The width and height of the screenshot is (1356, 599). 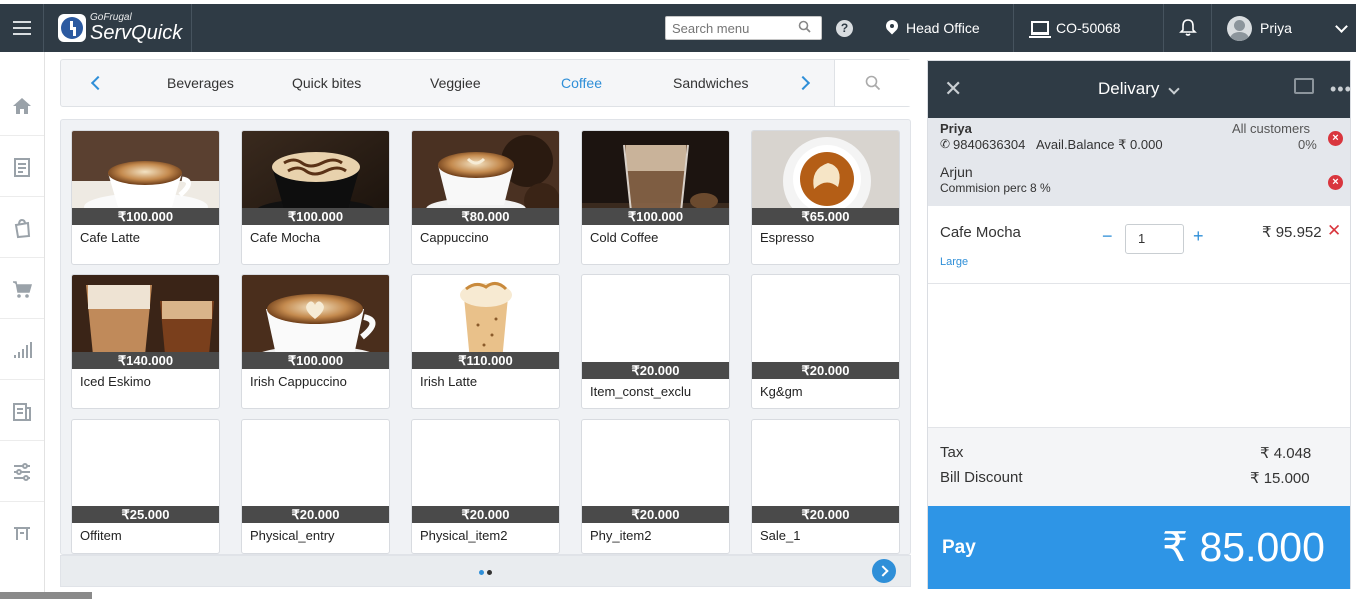 I want to click on product-price: ₹80.000, so click(x=485, y=216).